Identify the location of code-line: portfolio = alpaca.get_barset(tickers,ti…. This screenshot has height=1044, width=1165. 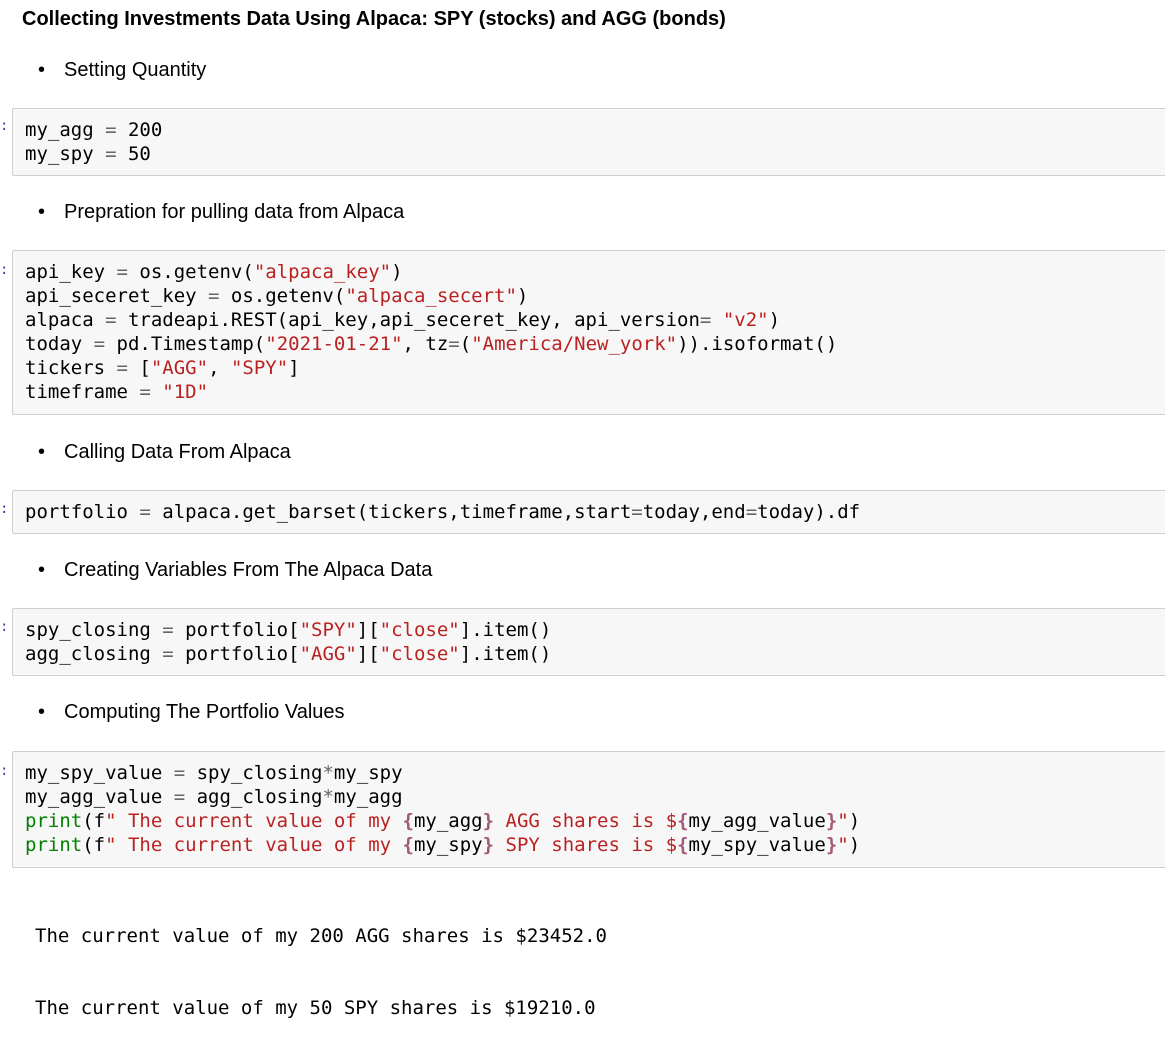
(595, 512).